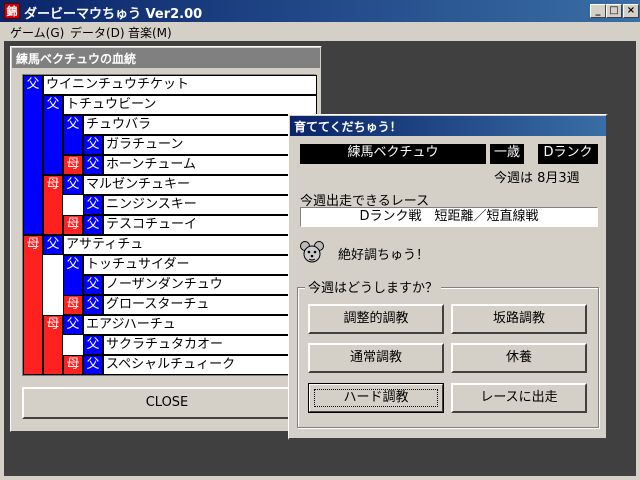 The height and width of the screenshot is (480, 640). What do you see at coordinates (519, 358) in the screenshot?
I see `rest-button: 休養` at bounding box center [519, 358].